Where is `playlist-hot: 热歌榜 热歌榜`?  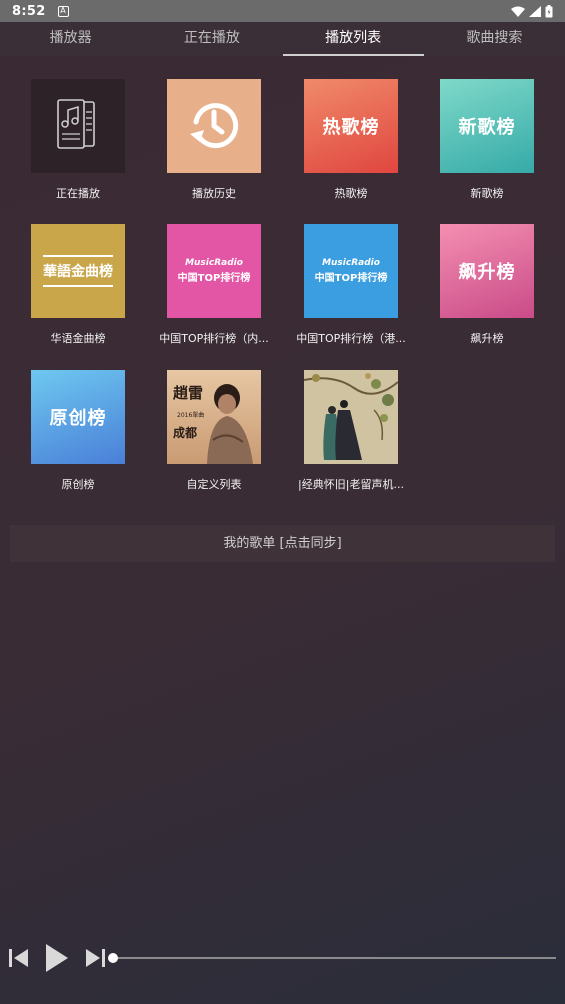 playlist-hot: 热歌榜 热歌榜 is located at coordinates (351, 140).